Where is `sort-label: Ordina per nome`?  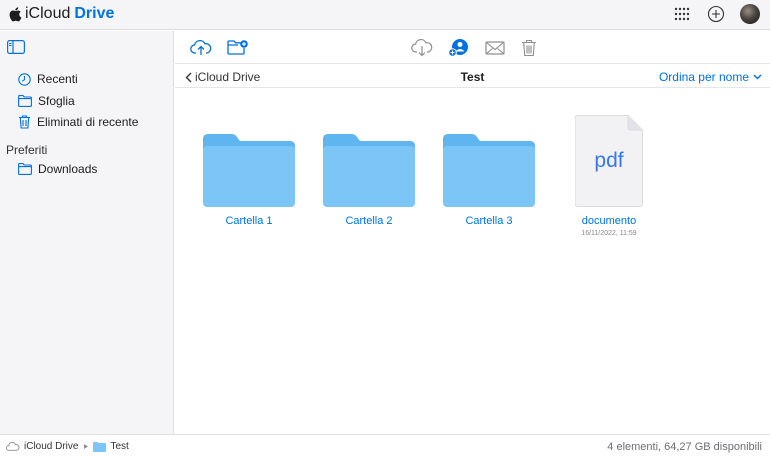 sort-label: Ordina per nome is located at coordinates (703, 77).